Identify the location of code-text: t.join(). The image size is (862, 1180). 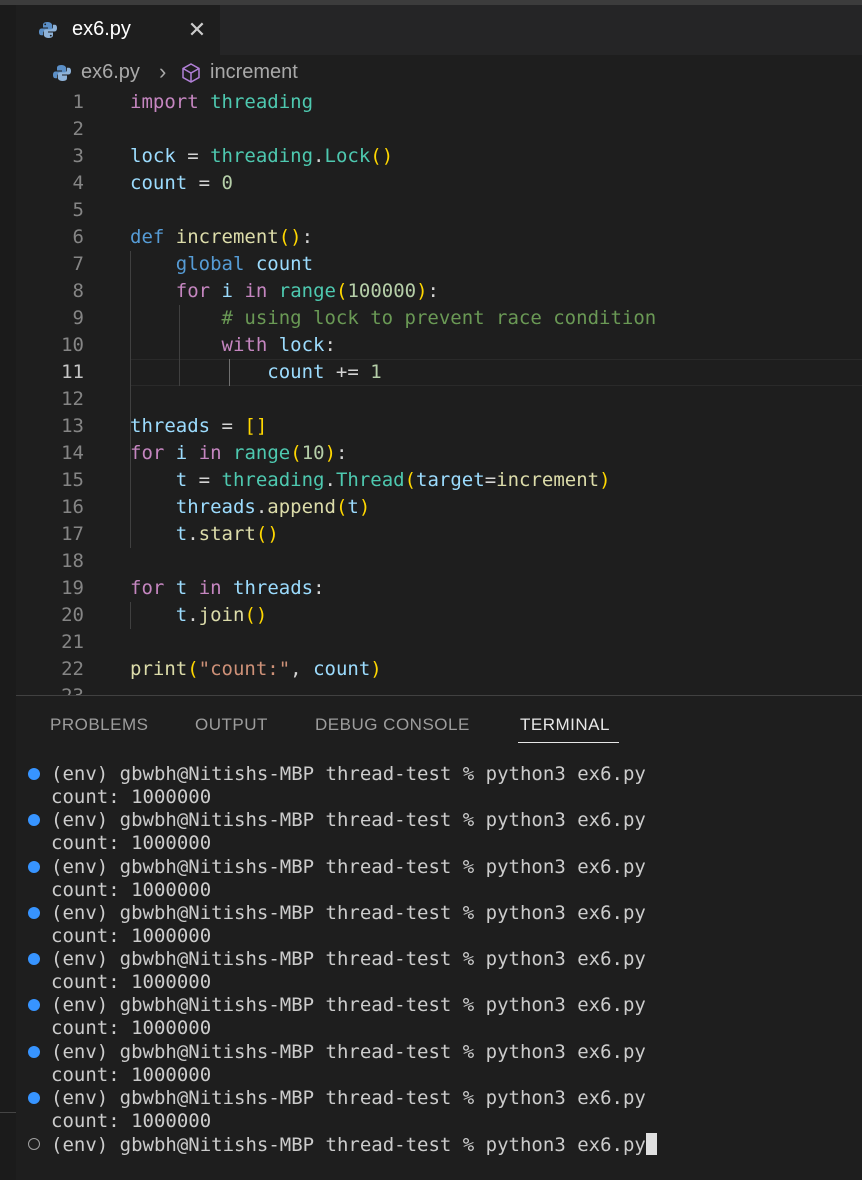
(199, 615).